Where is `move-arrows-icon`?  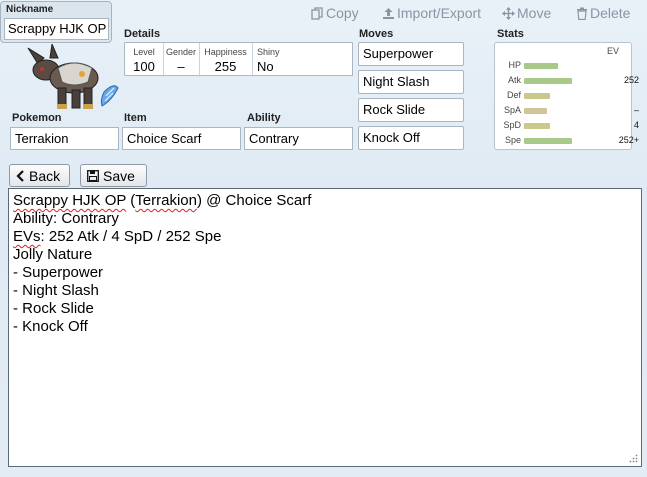
move-arrows-icon is located at coordinates (508, 13).